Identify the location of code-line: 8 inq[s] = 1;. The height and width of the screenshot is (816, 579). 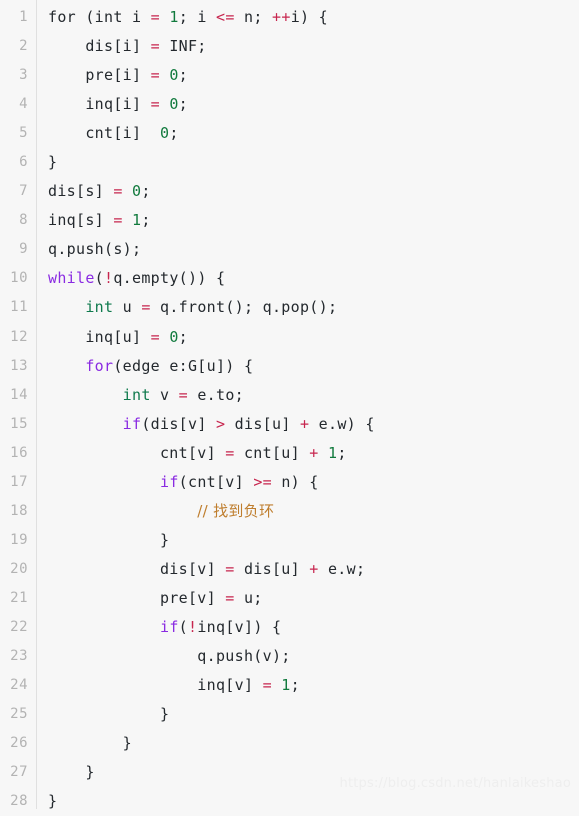
(289, 220).